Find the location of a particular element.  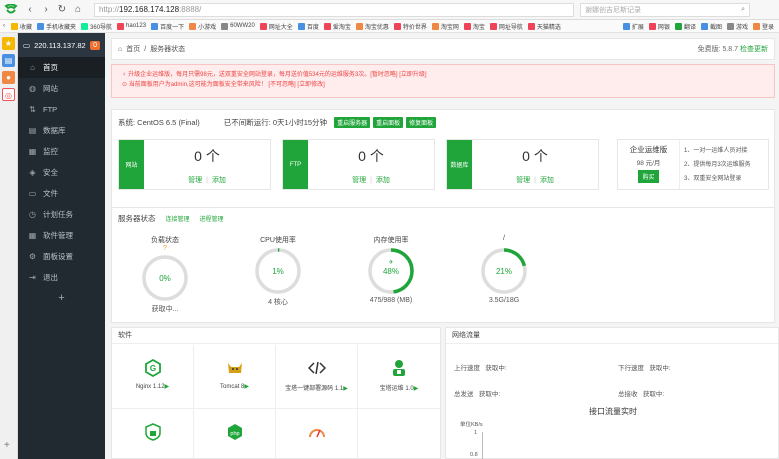

gauge-1: CPU使用率 1% 4 核心 is located at coordinates (278, 271).